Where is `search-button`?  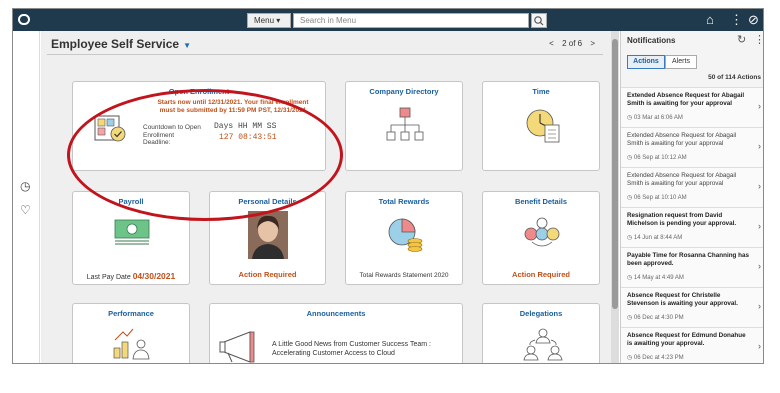
search-button is located at coordinates (539, 20).